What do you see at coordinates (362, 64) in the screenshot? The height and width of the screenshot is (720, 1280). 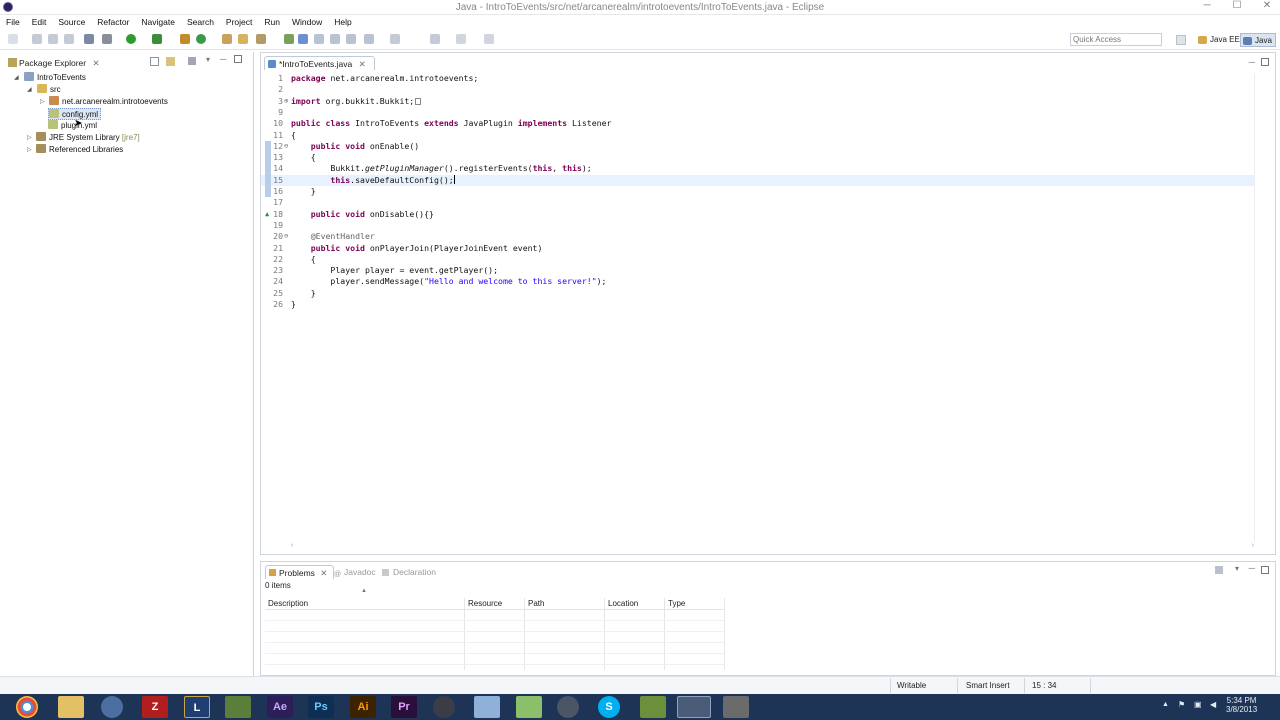 I see `close-tab-icon: ✕` at bounding box center [362, 64].